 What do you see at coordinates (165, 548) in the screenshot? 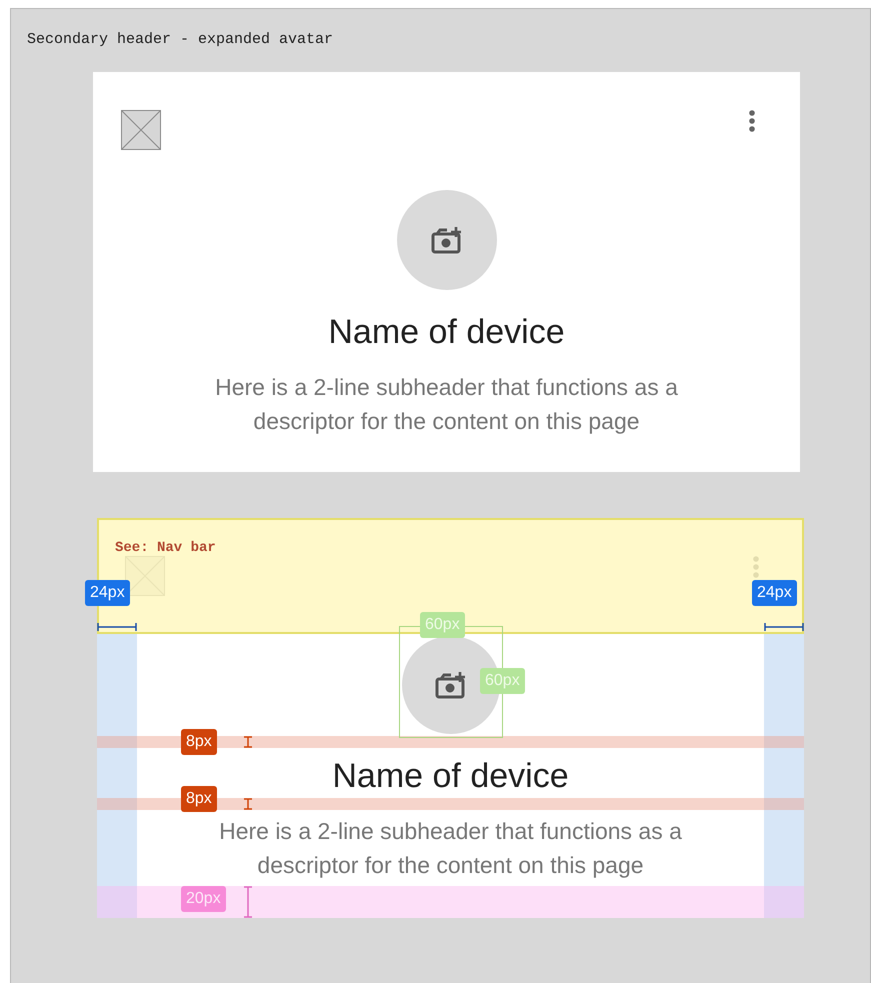
I see `nav-bar-note: See: Nav bar` at bounding box center [165, 548].